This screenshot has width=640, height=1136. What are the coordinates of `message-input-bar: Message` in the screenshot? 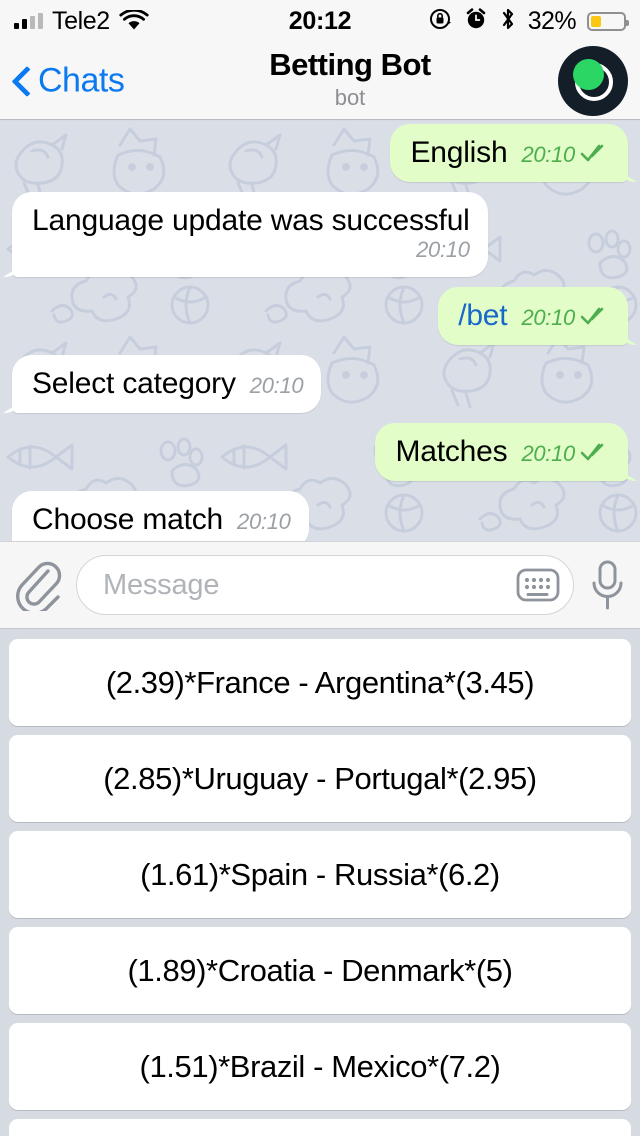 It's located at (320, 585).